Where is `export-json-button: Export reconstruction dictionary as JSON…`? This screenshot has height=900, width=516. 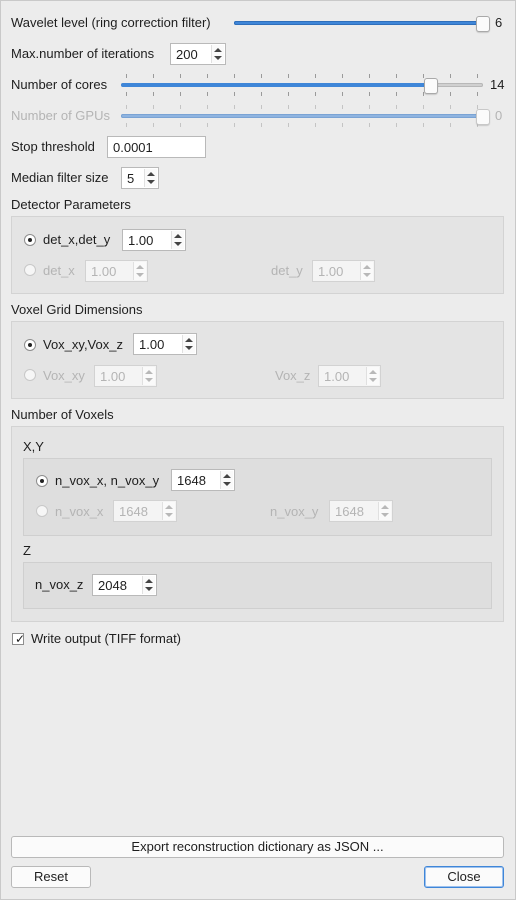 export-json-button: Export reconstruction dictionary as JSON… is located at coordinates (257, 847).